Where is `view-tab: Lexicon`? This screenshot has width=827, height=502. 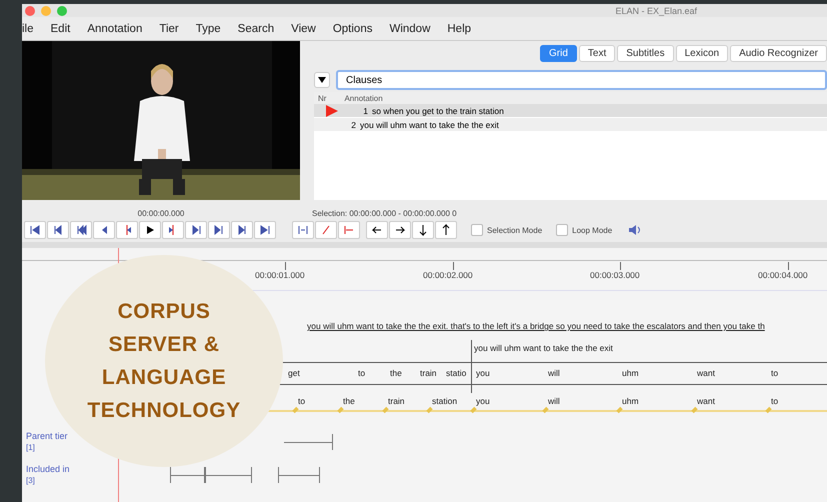 view-tab: Lexicon is located at coordinates (702, 53).